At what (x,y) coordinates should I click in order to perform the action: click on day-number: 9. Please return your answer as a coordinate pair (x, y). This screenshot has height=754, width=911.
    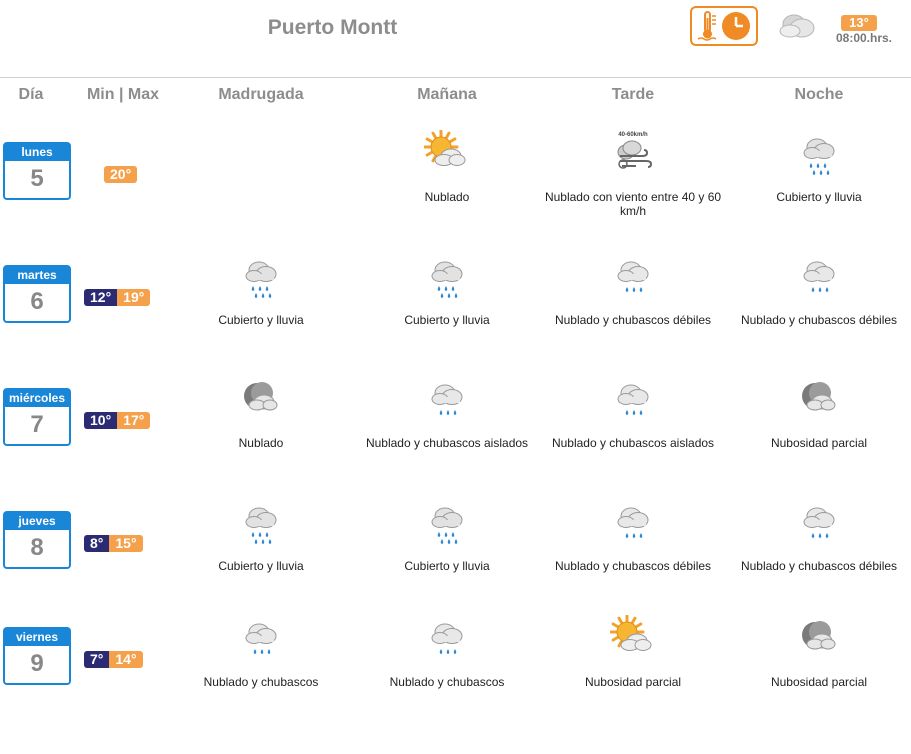
    Looking at the image, I should click on (37, 663).